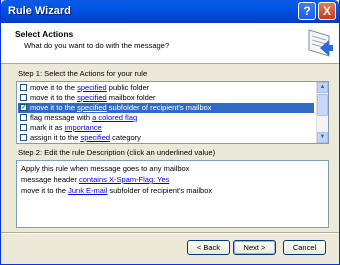  I want to click on description-text: move it to the, so click(45, 190).